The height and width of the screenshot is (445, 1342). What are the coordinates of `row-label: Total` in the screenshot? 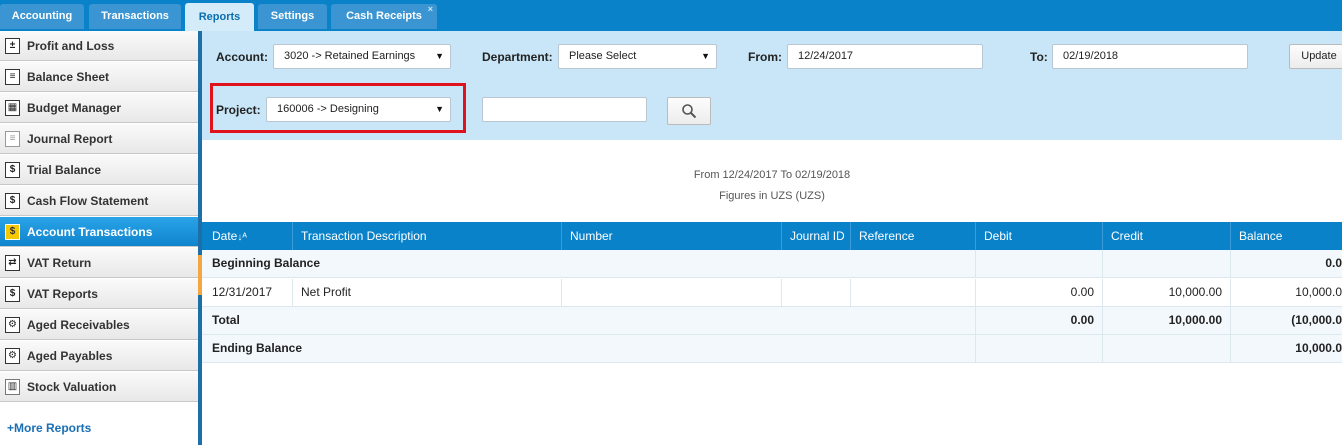 It's located at (226, 320).